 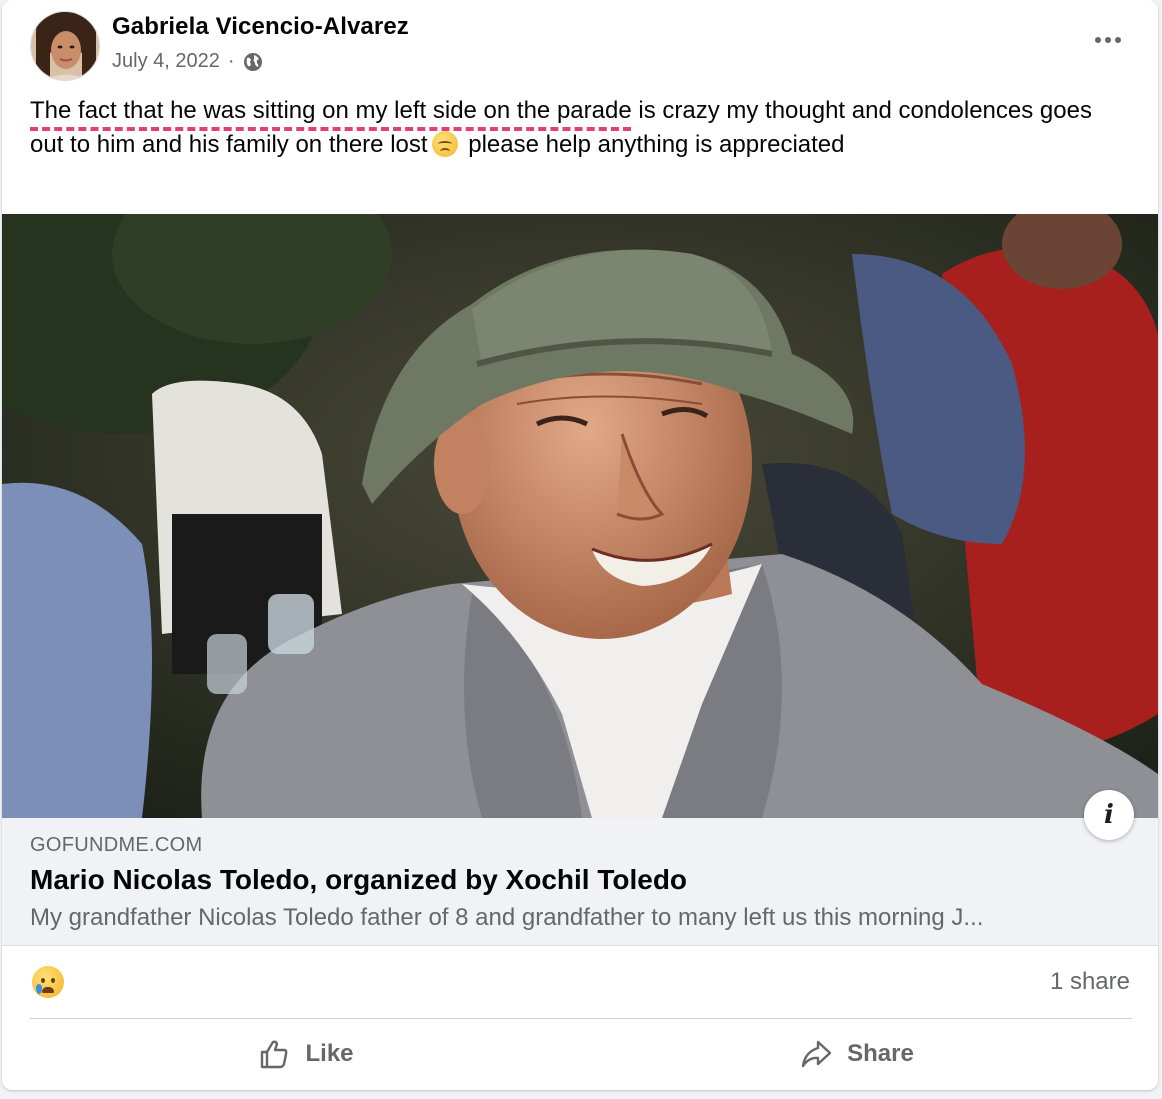 I want to click on crying-face-emoji-icon, so click(x=48, y=982).